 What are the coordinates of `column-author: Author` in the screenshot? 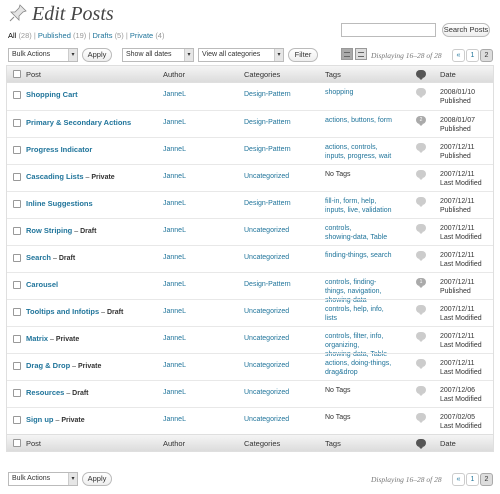 It's located at (174, 74).